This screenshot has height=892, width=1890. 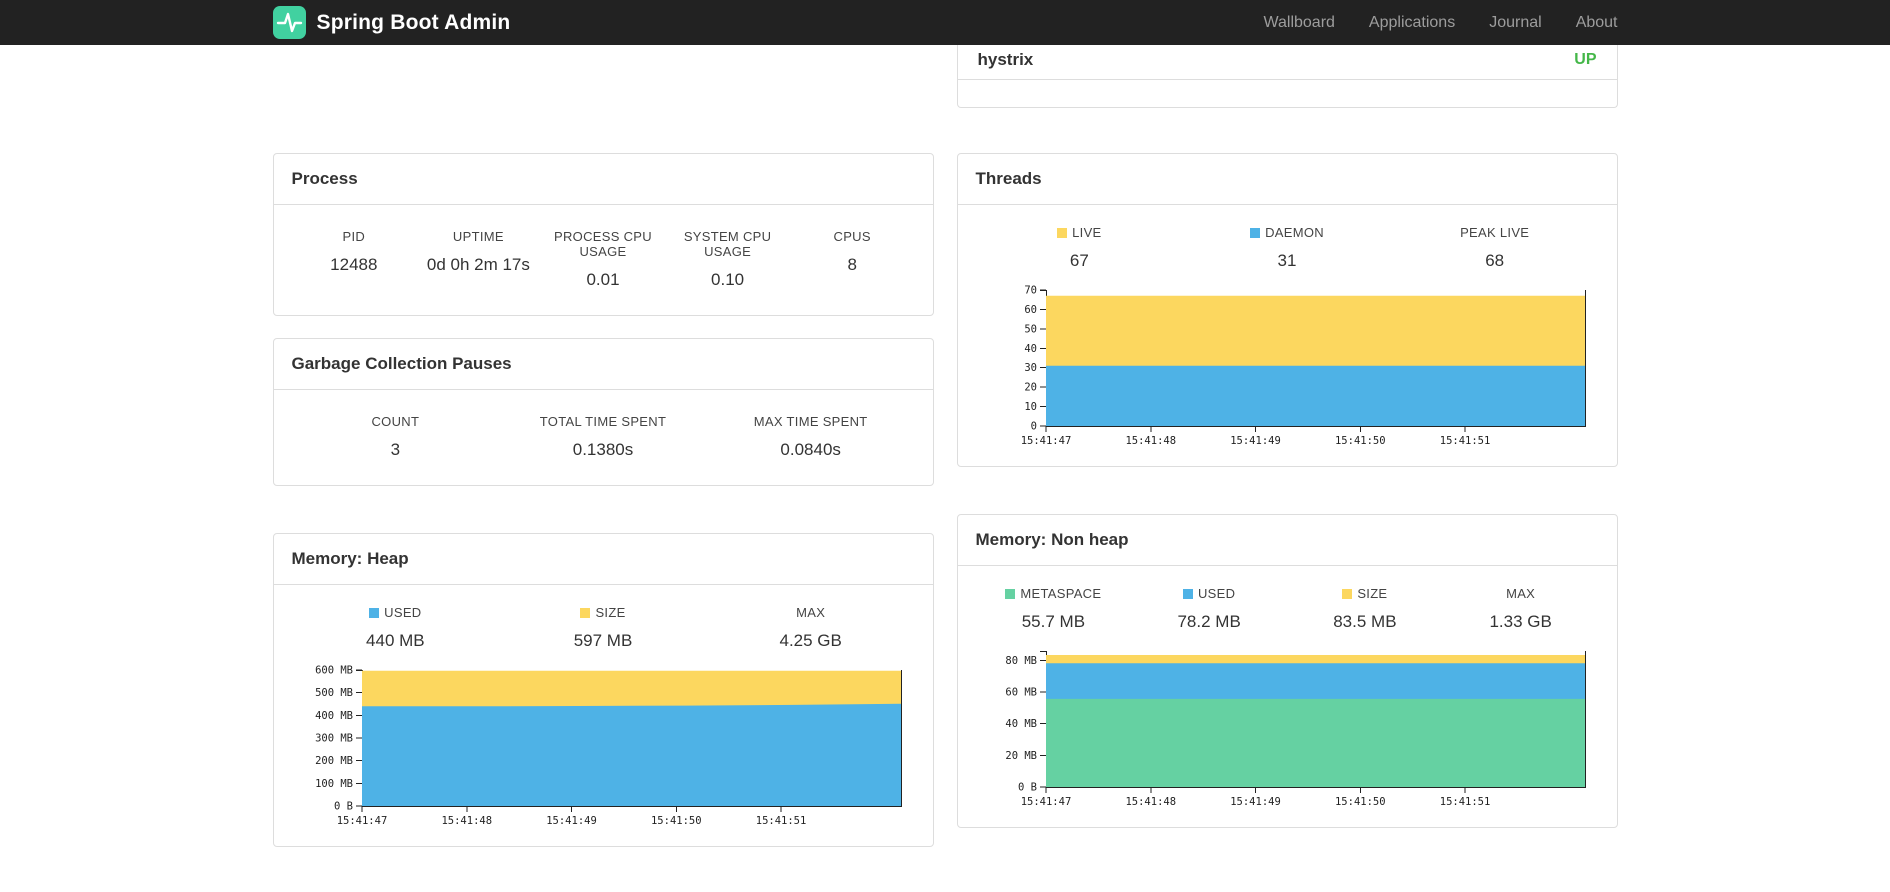 What do you see at coordinates (675, 821) in the screenshot?
I see `svg-text: 15:41:50` at bounding box center [675, 821].